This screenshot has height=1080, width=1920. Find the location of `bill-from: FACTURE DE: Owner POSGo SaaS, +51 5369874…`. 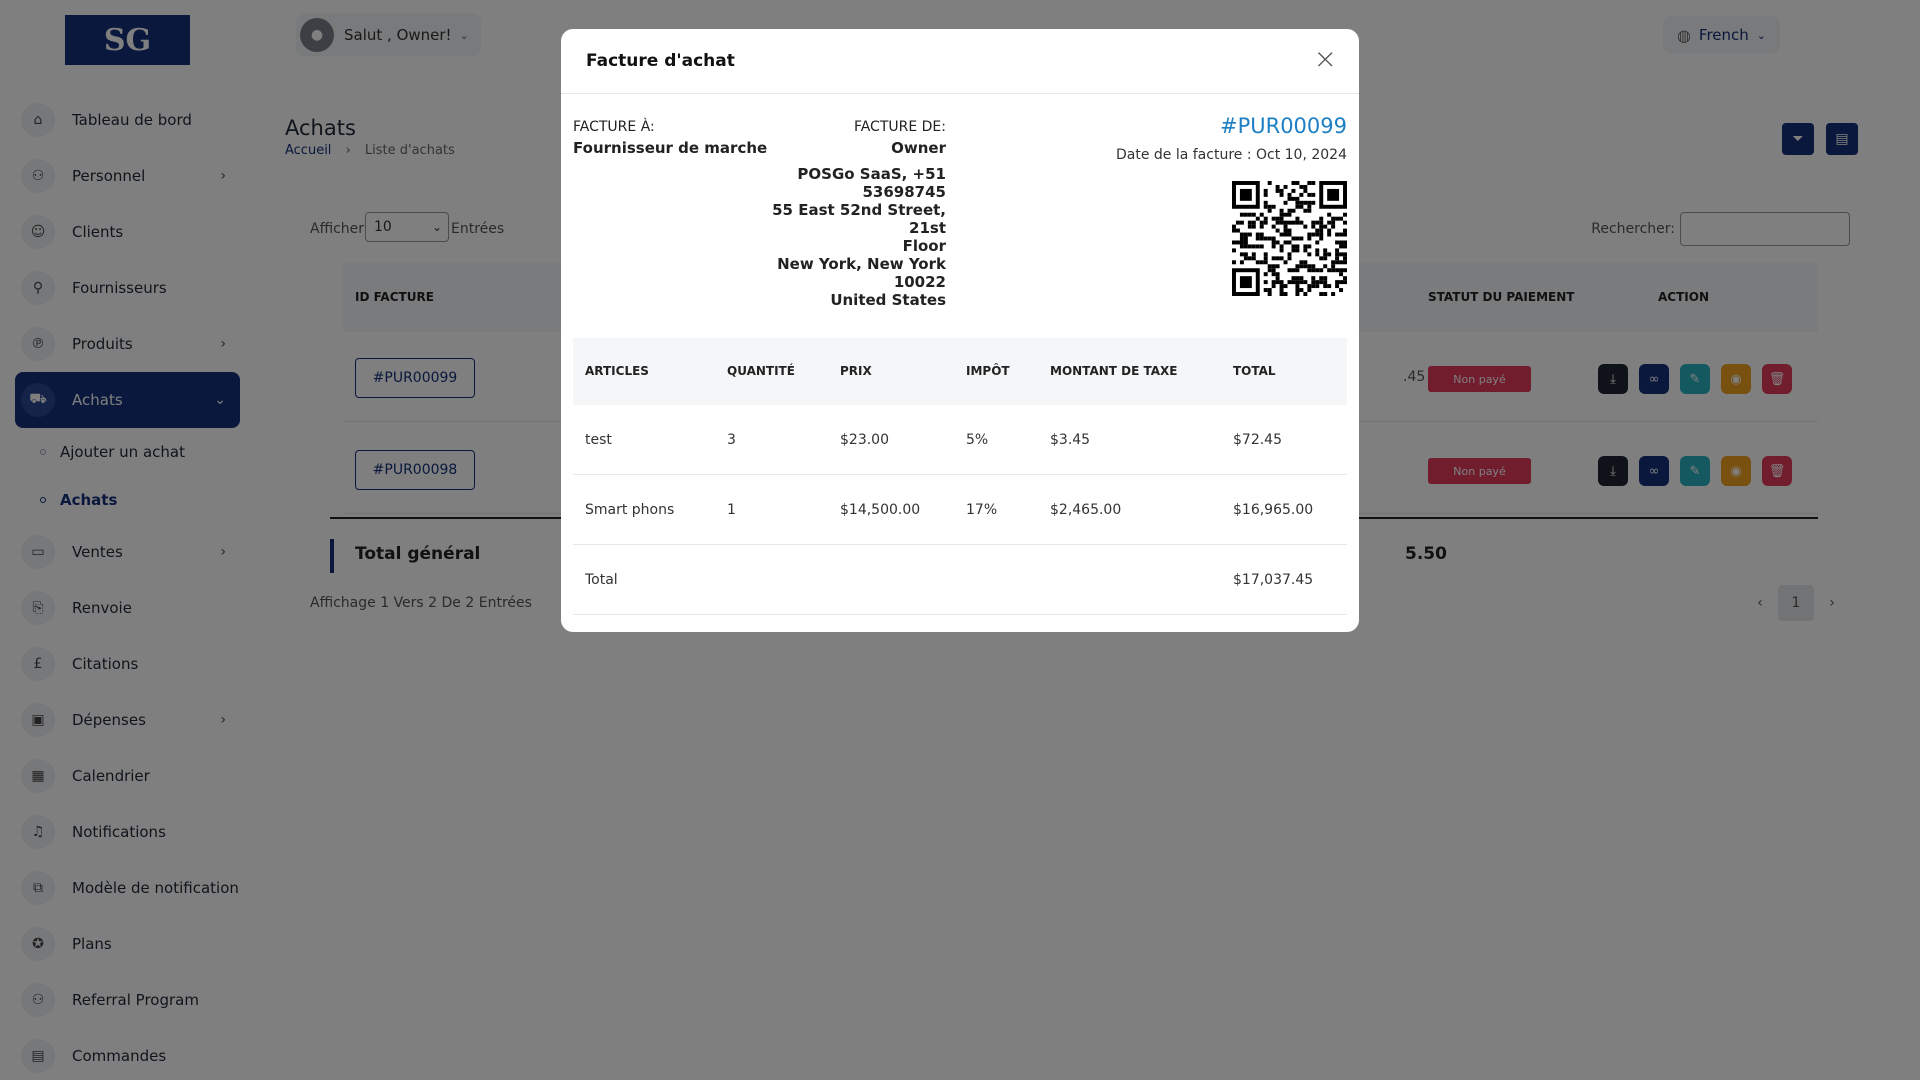

bill-from: FACTURE DE: Owner POSGo SaaS, +51 5369874… is located at coordinates (843, 214).